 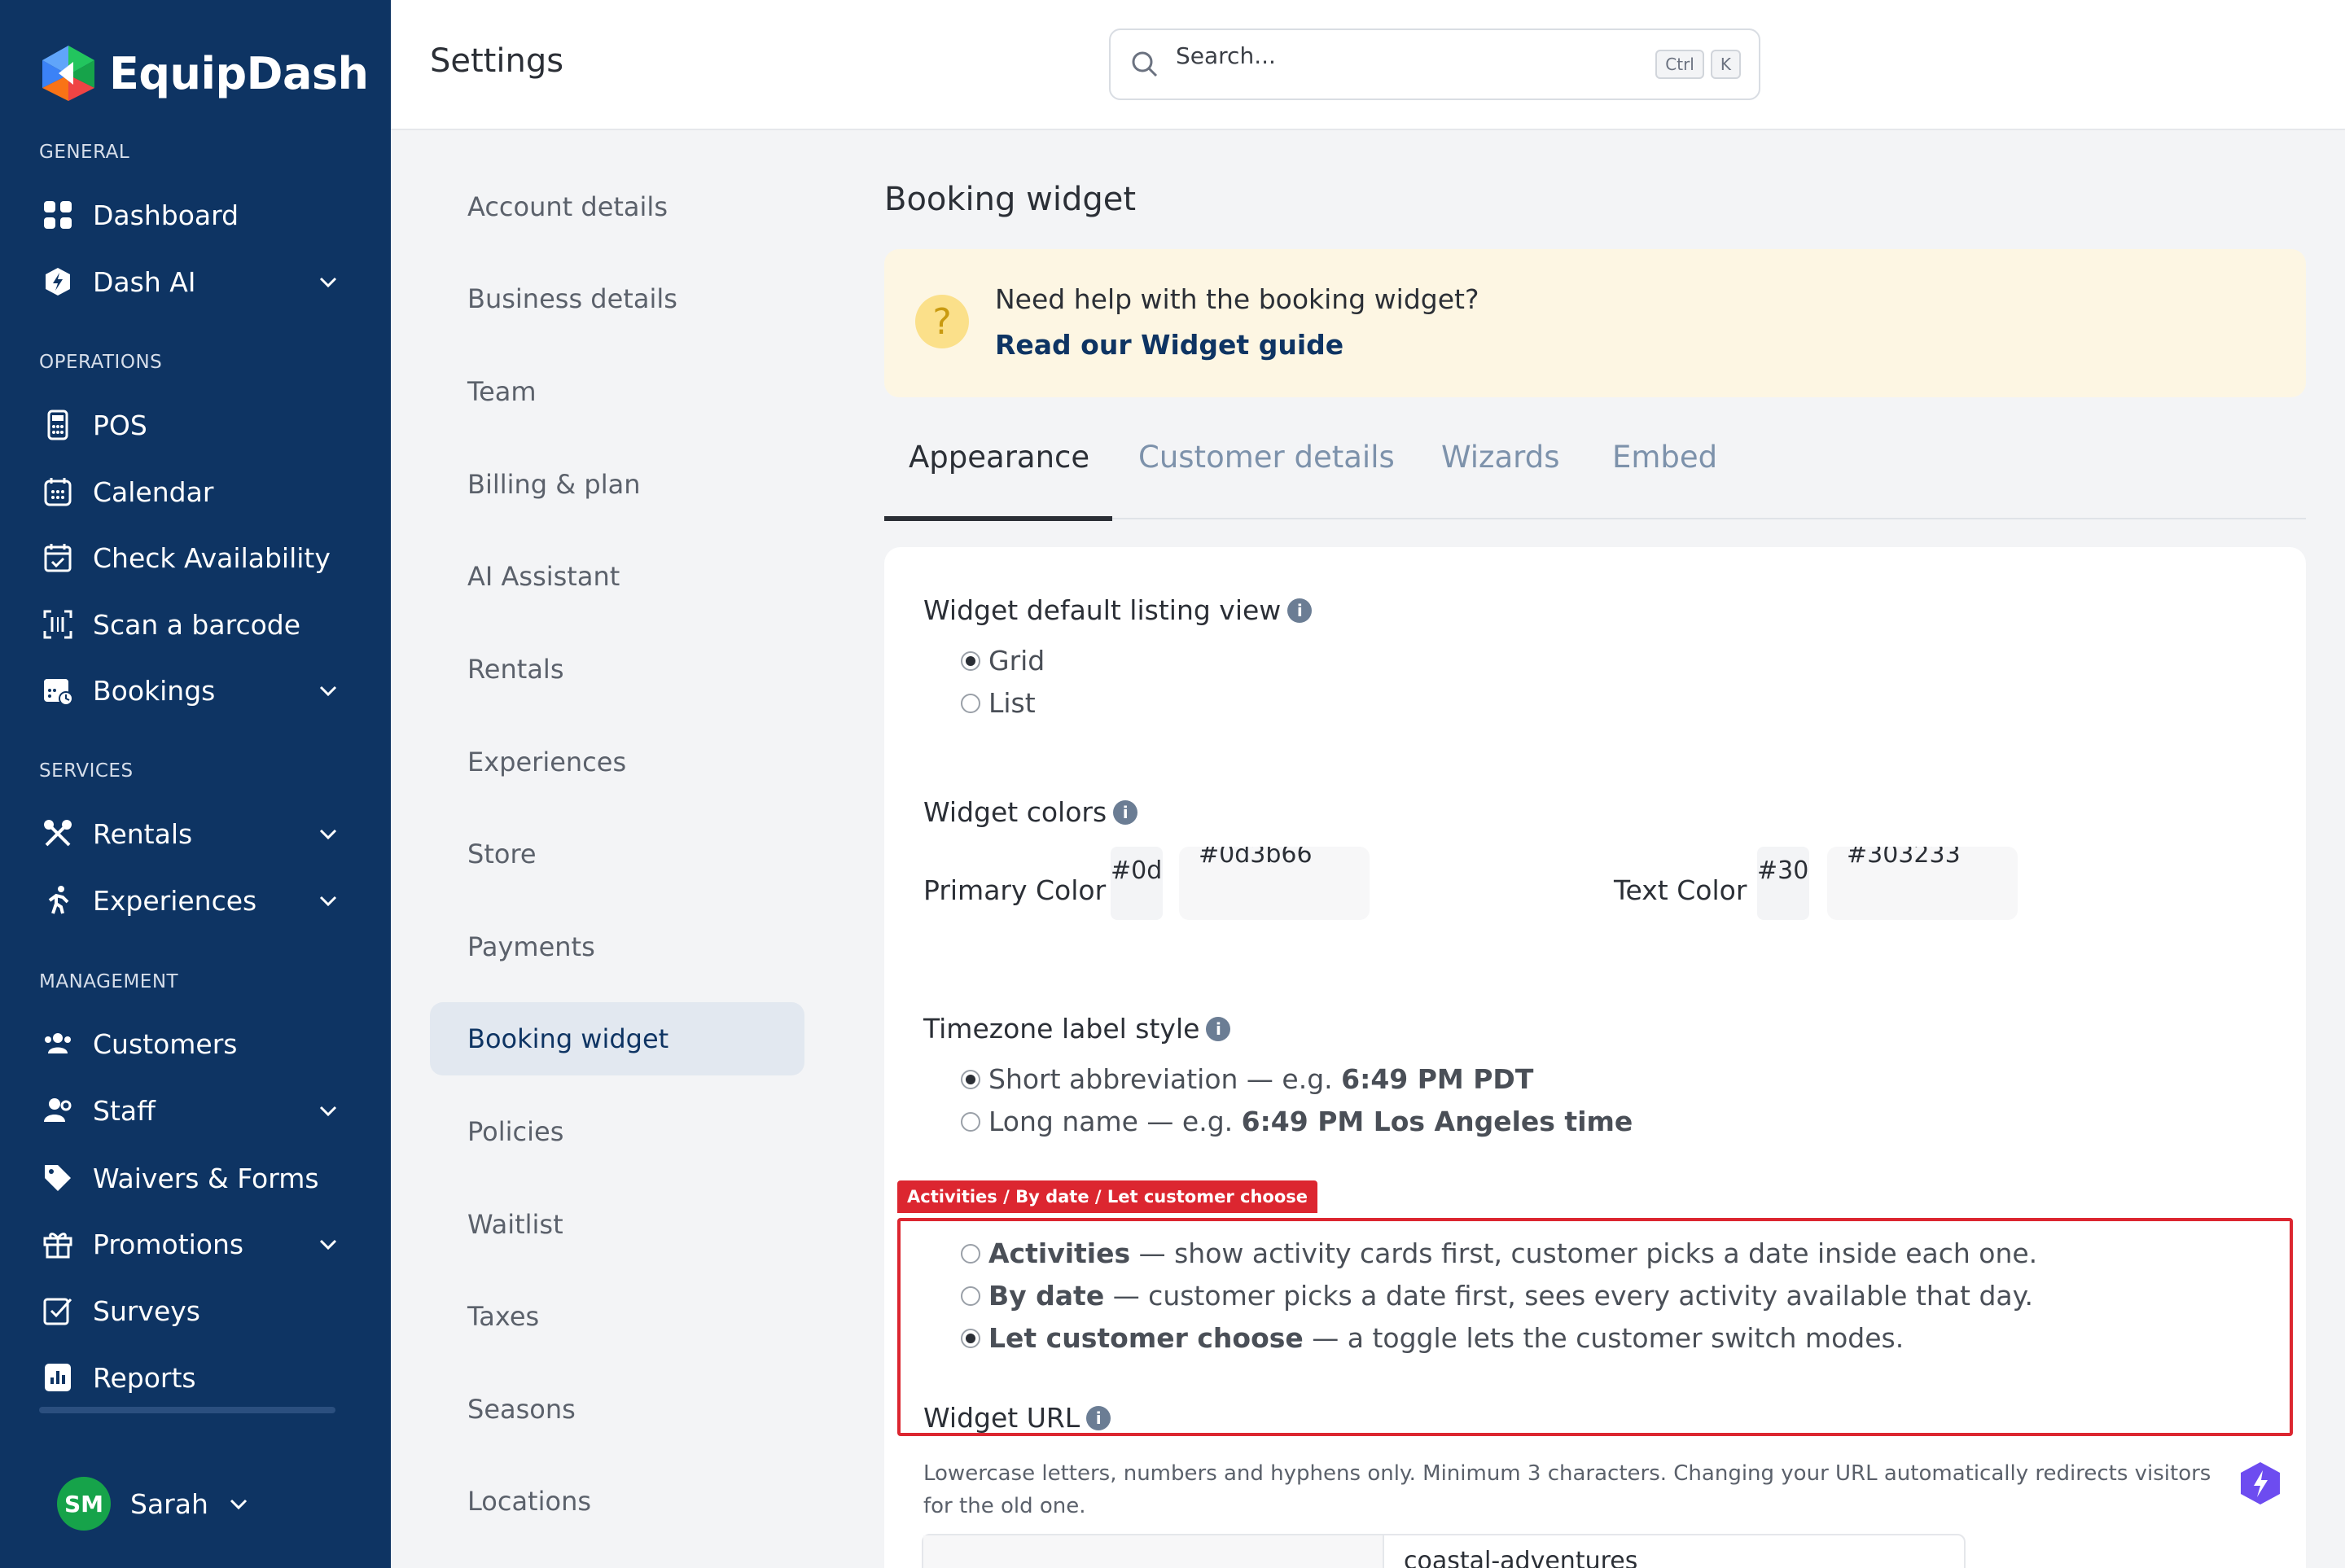 What do you see at coordinates (190, 1111) in the screenshot?
I see `sidebar-item-staff: Staff` at bounding box center [190, 1111].